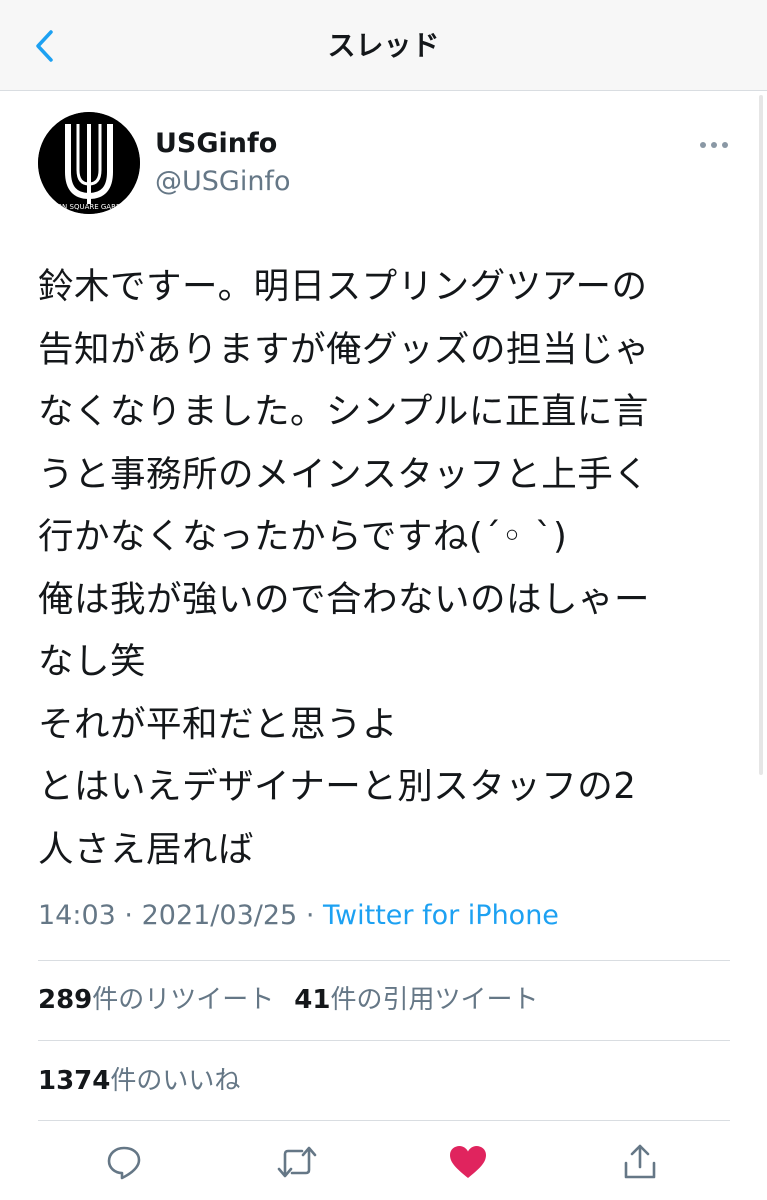 This screenshot has width=767, height=1200. I want to click on retweets-count: 289, so click(65, 1000).